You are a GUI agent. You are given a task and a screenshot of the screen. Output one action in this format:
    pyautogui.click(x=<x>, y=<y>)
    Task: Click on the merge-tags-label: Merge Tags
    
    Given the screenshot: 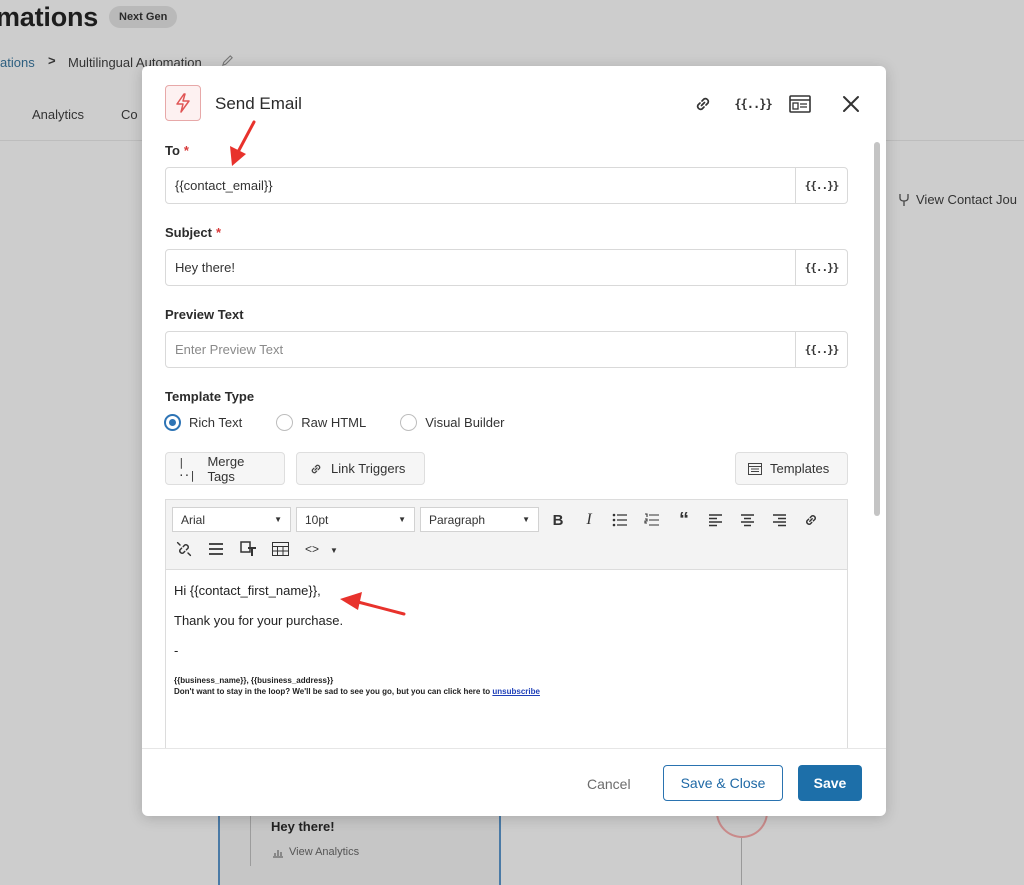 What is the action you would take?
    pyautogui.click(x=226, y=468)
    